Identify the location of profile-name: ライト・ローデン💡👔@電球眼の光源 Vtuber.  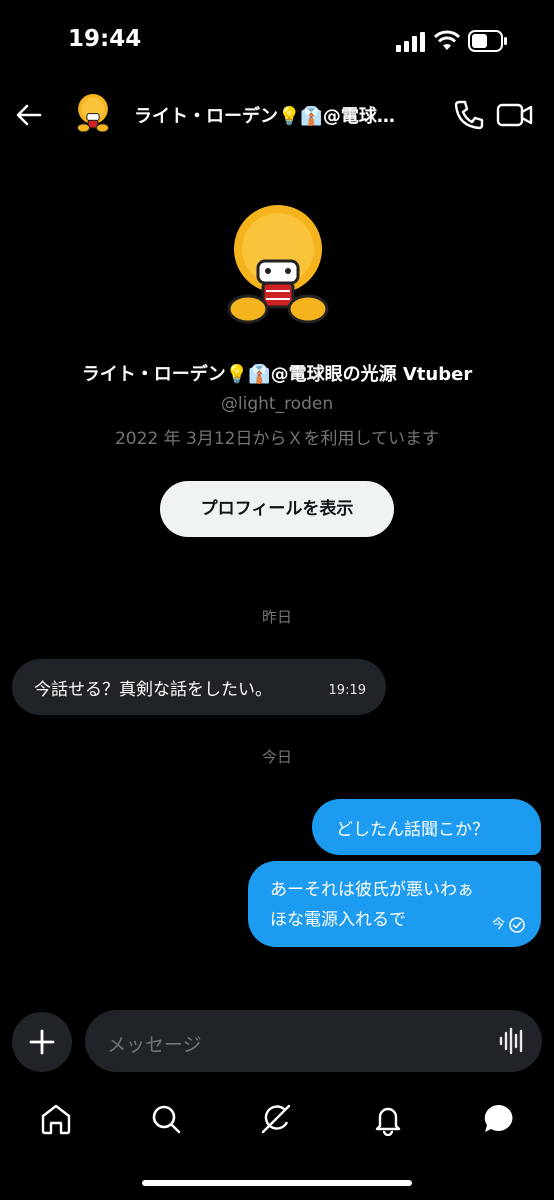
(277, 374).